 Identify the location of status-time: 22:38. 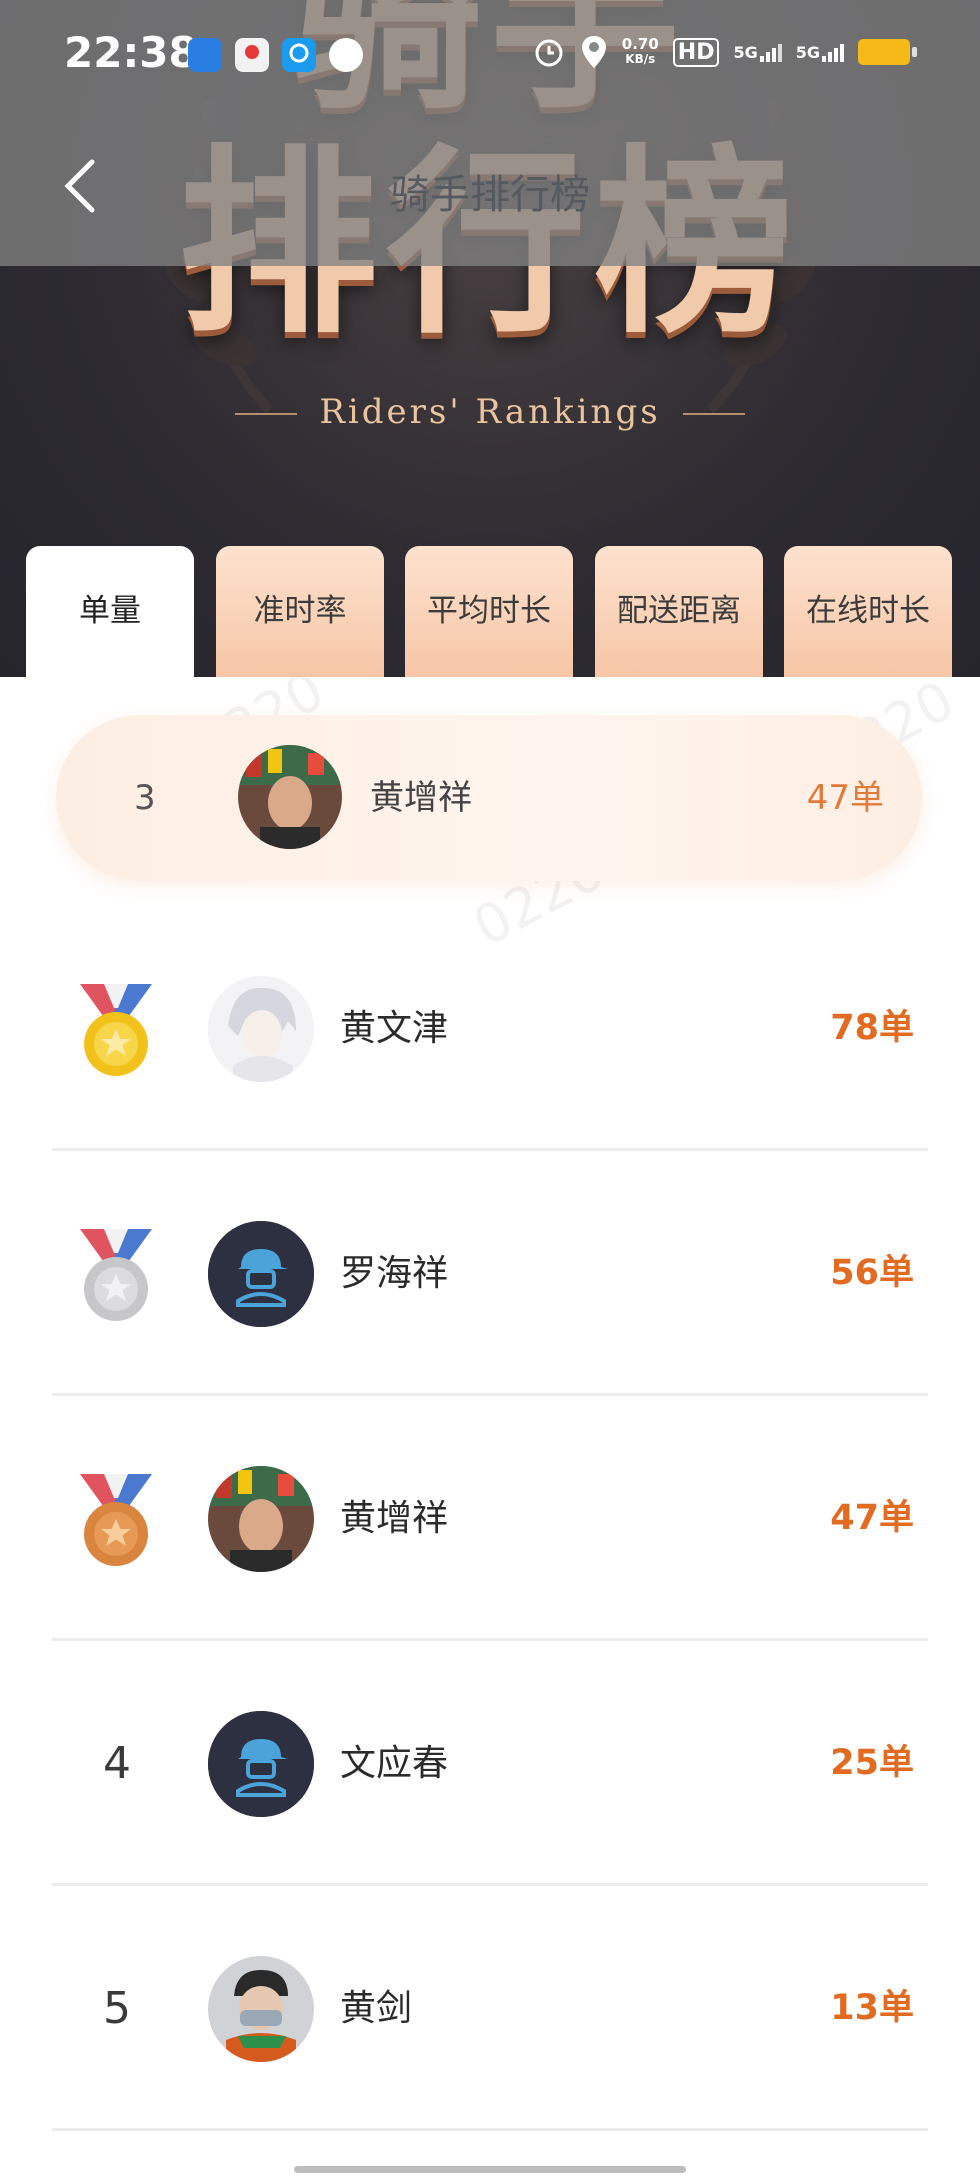
(131, 52).